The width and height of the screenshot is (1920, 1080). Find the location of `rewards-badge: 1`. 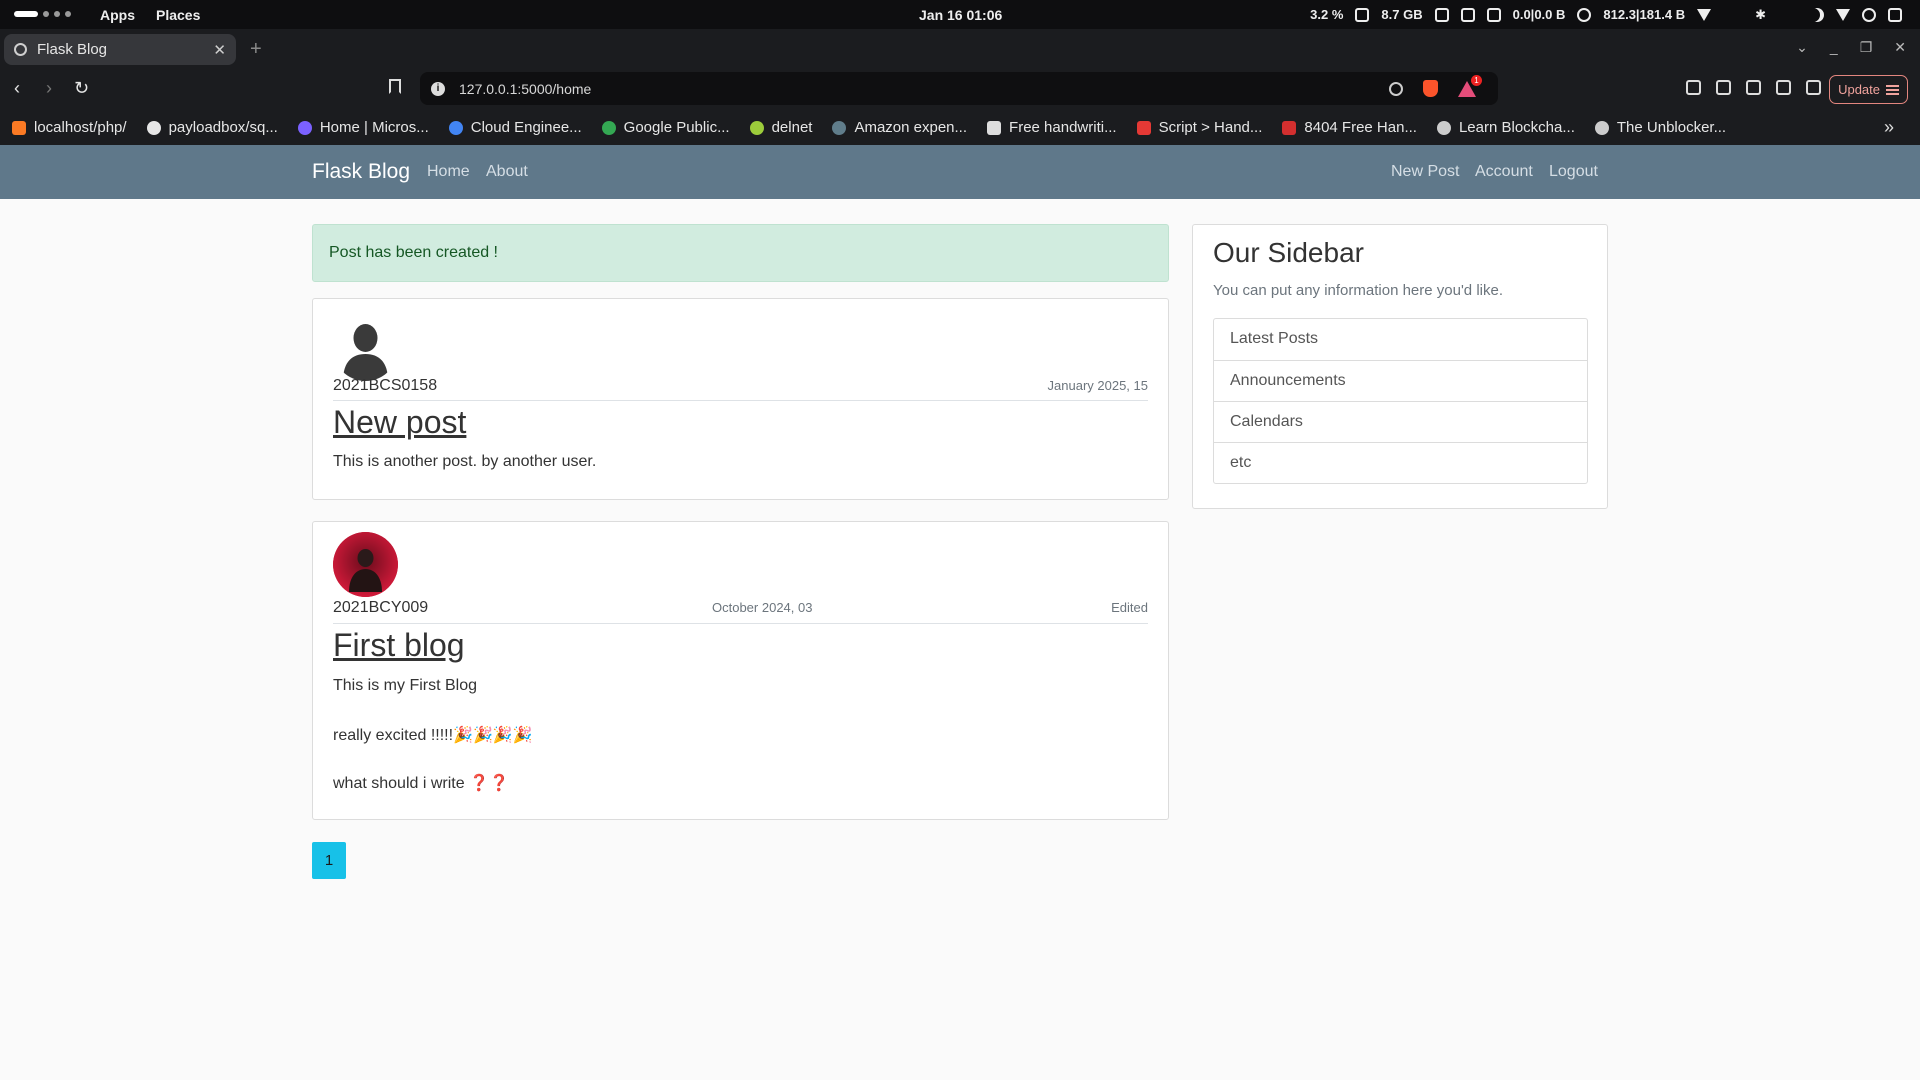

rewards-badge: 1 is located at coordinates (1476, 80).